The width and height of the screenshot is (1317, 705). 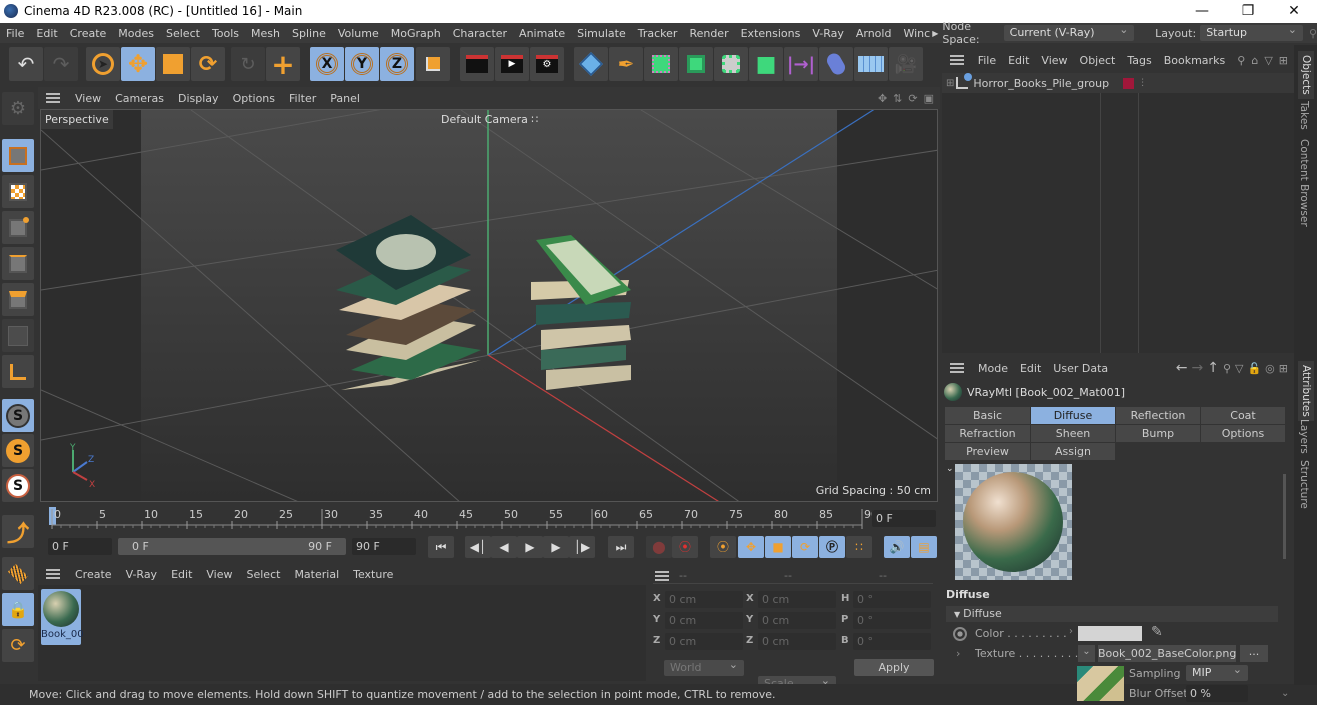 I want to click on material-menu-texture: Texture, so click(x=373, y=574).